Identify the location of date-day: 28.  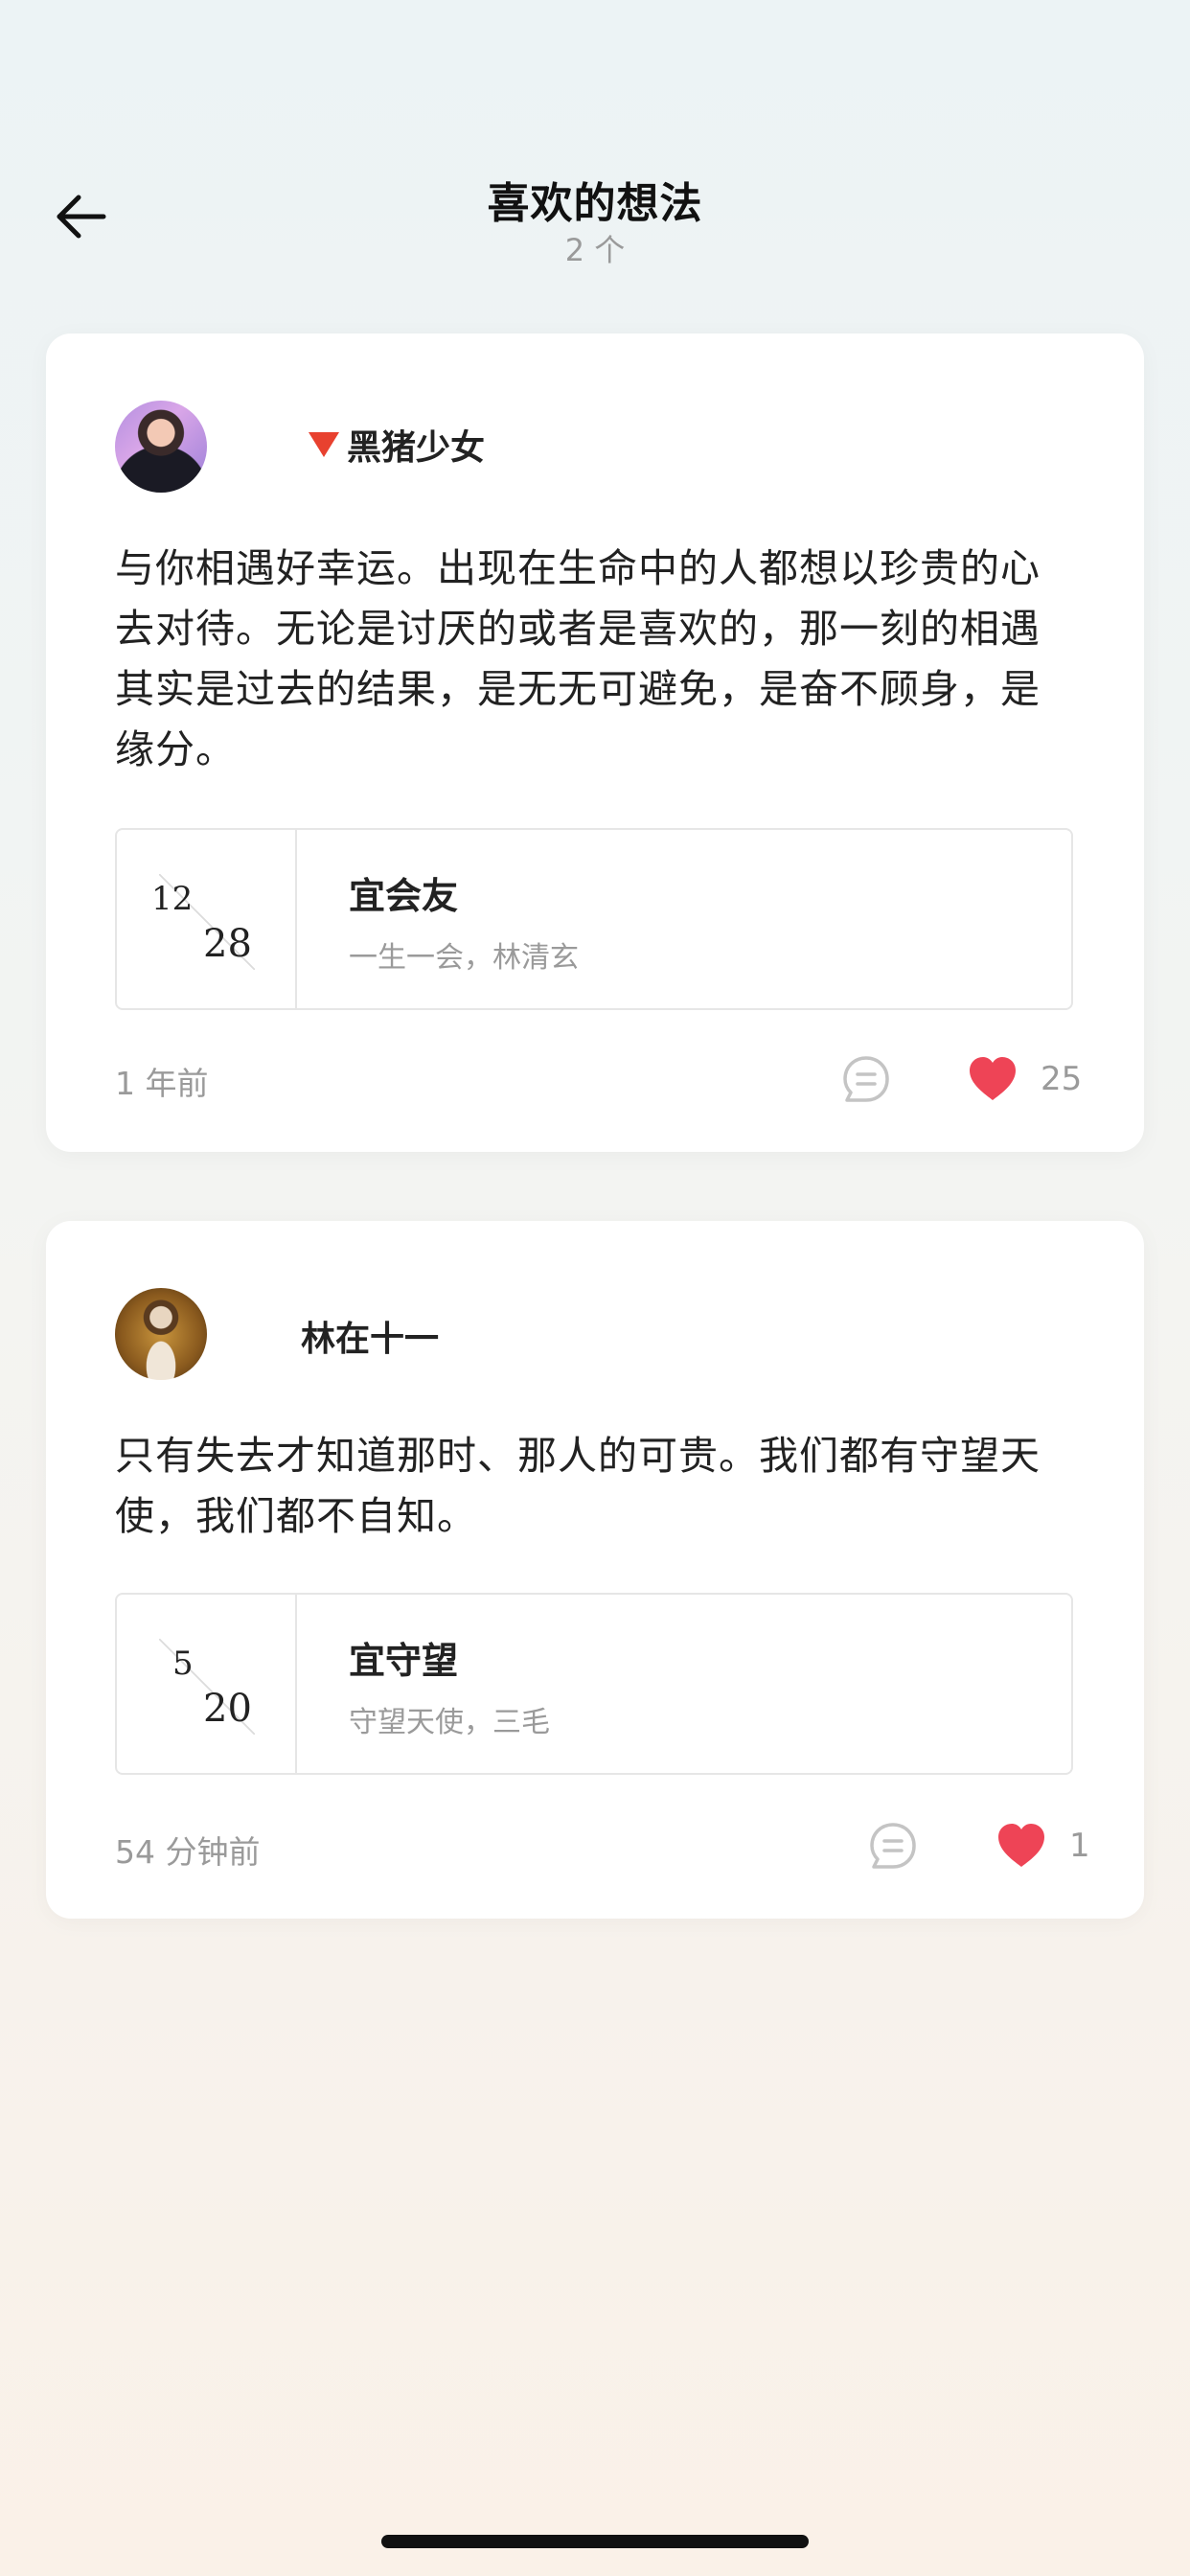
(228, 944).